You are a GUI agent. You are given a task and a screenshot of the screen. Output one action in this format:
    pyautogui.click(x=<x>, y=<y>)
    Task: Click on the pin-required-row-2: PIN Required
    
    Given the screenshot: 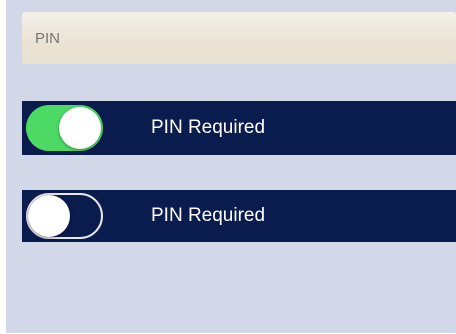 What is the action you would take?
    pyautogui.click(x=239, y=216)
    